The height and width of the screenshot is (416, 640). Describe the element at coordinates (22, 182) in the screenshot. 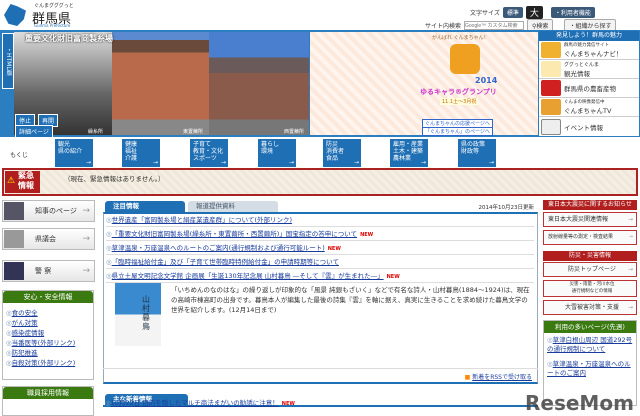

I see `emergency-label: ⚠ 緊急情報` at that location.